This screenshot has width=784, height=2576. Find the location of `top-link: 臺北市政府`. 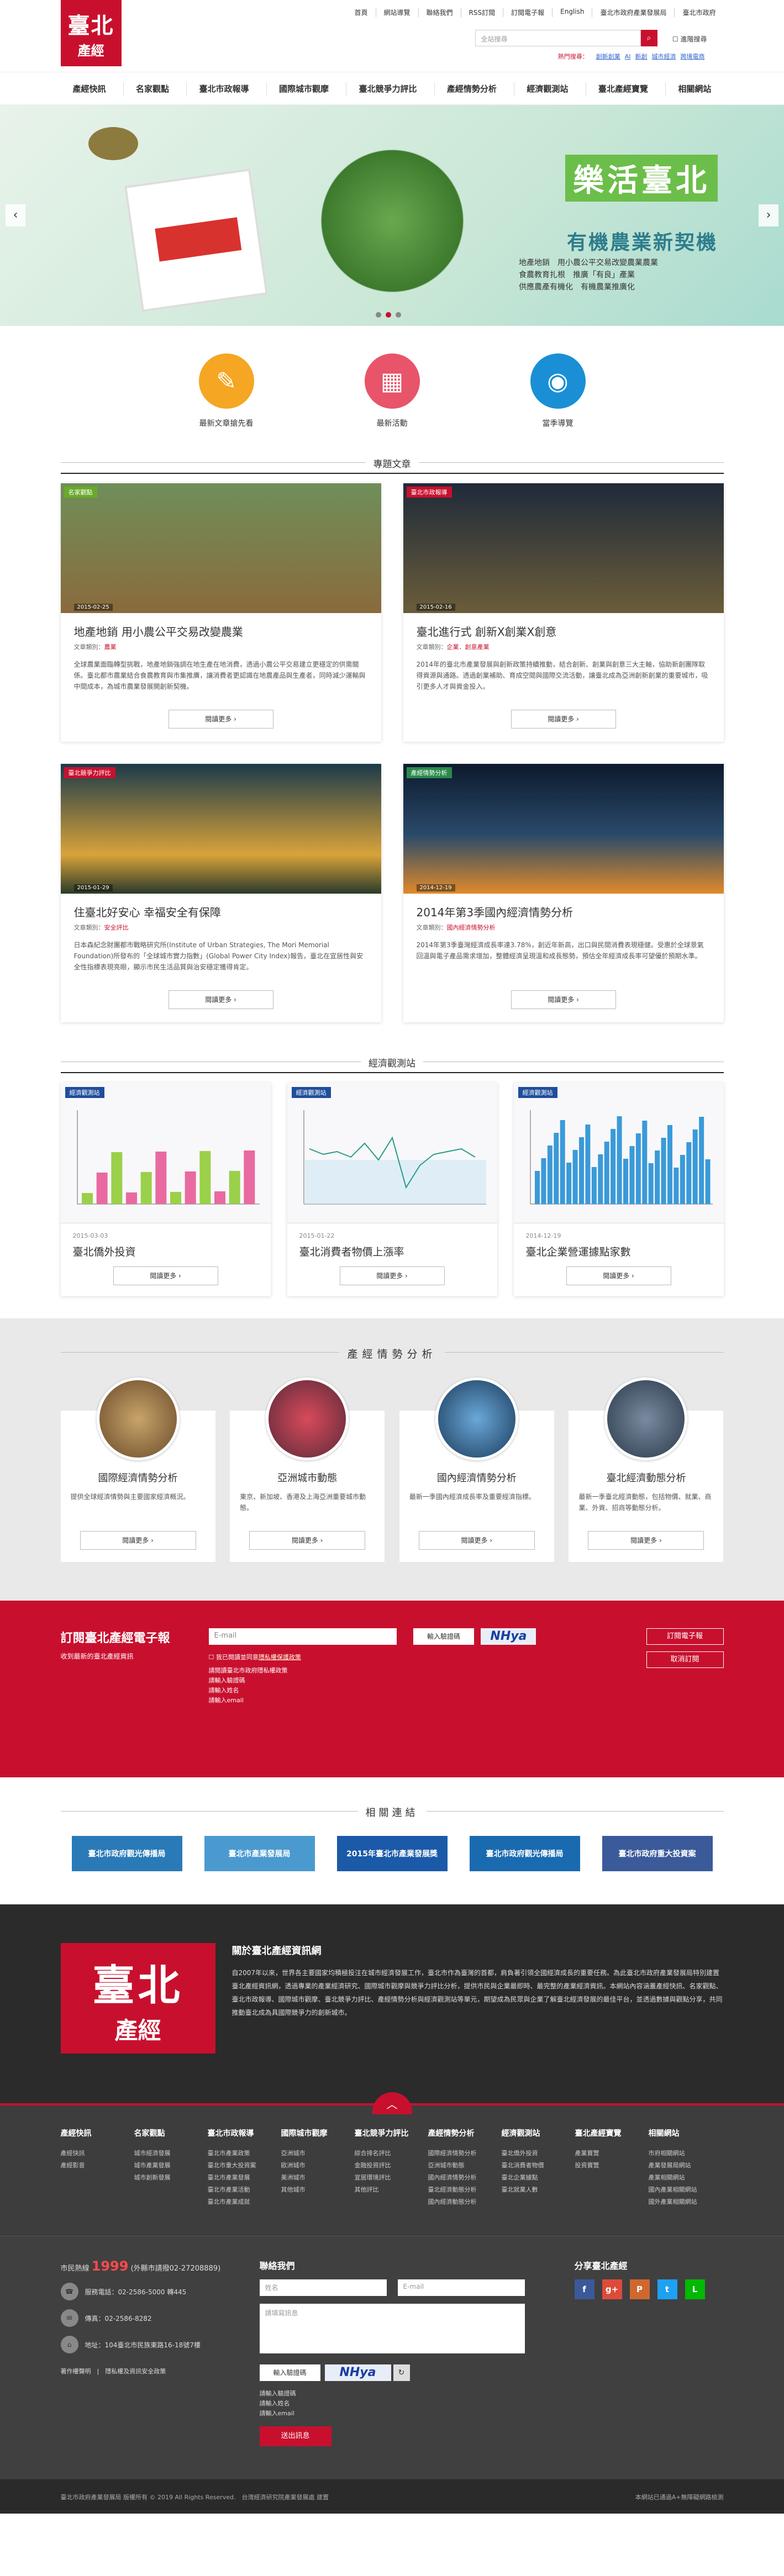

top-link: 臺北市政府 is located at coordinates (698, 12).